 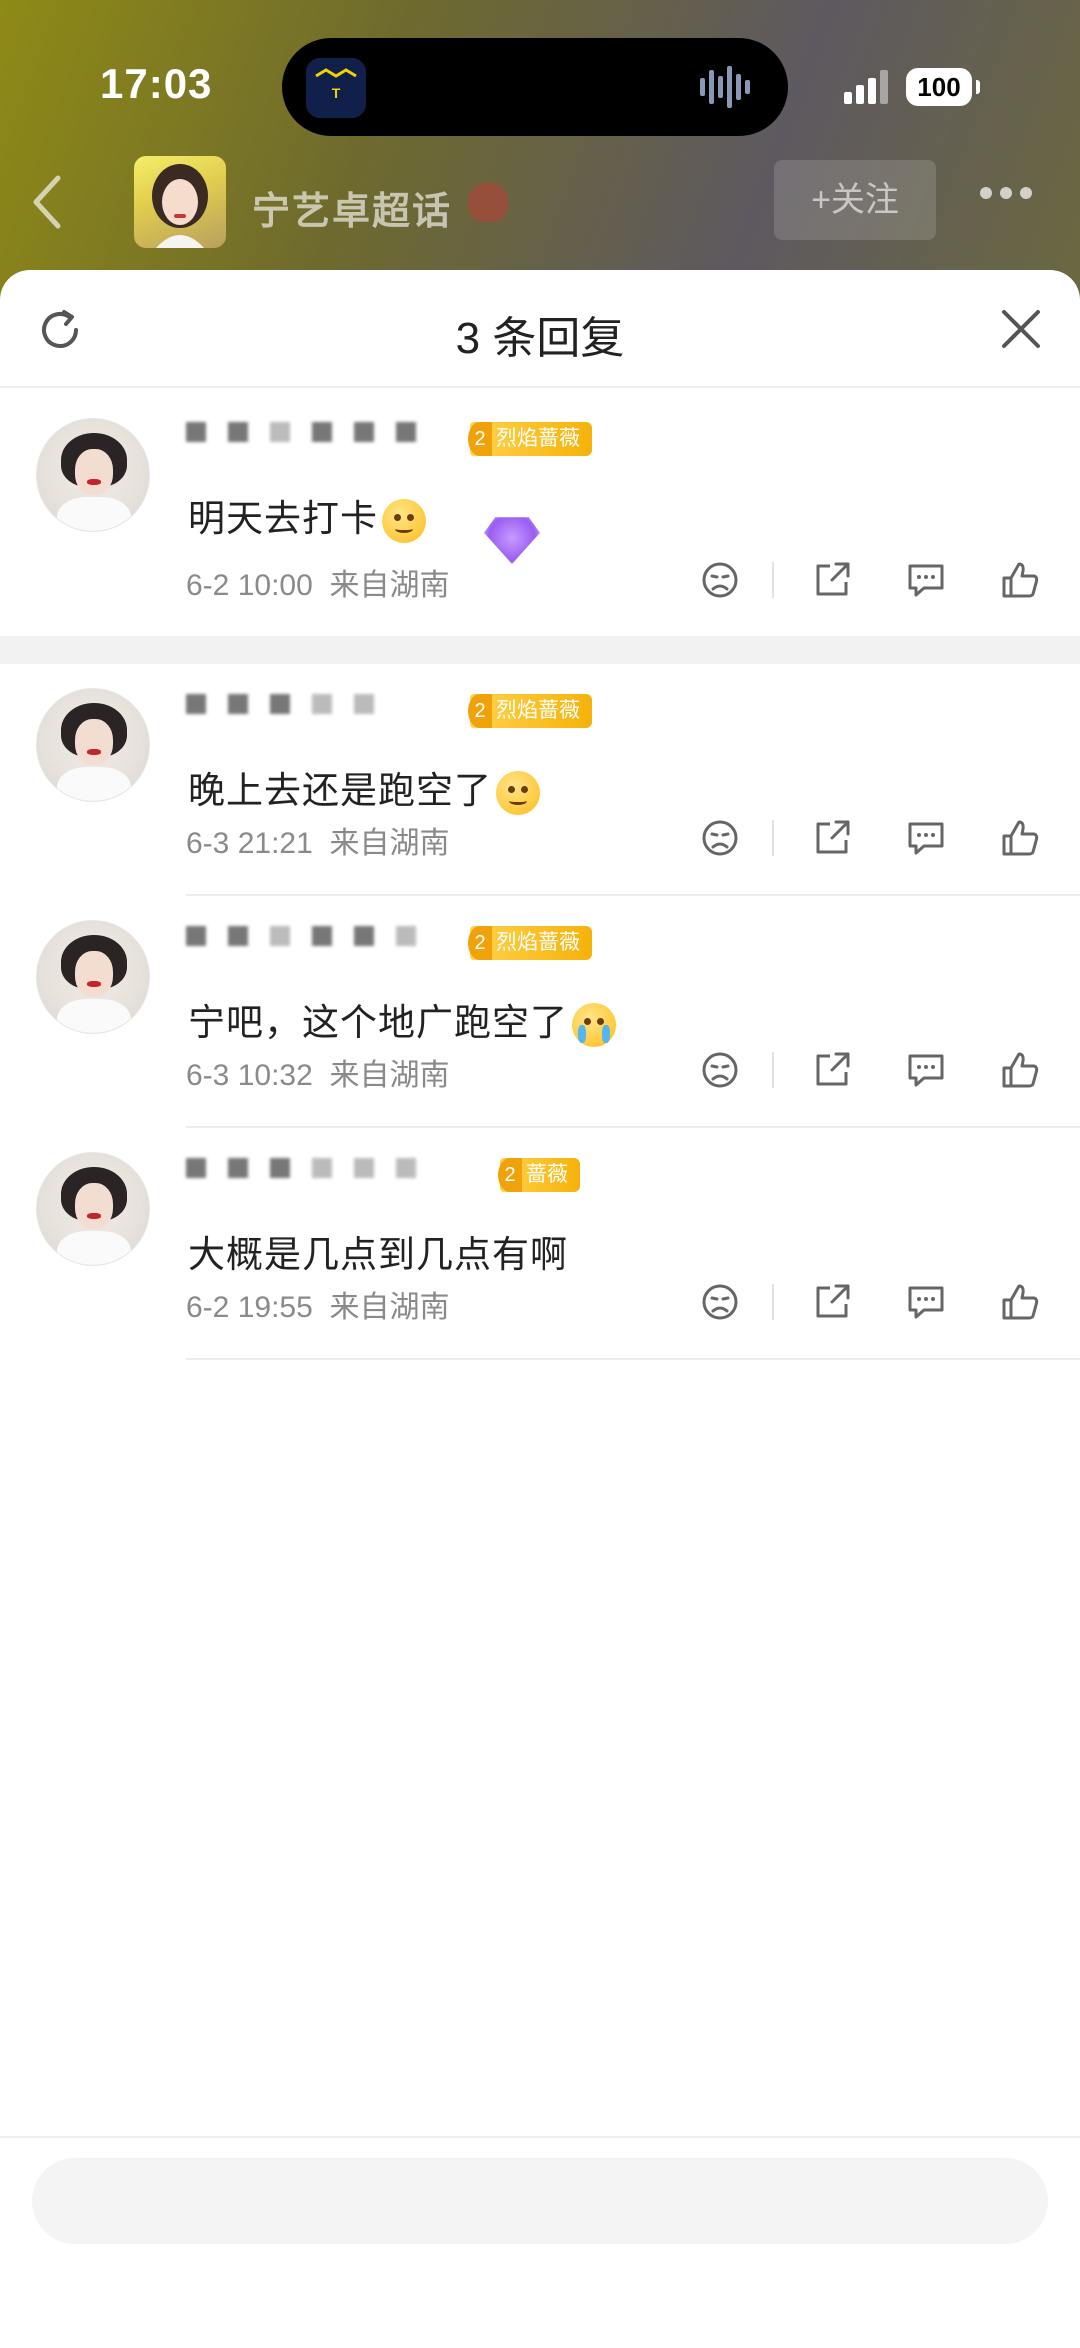 What do you see at coordinates (180, 202) in the screenshot?
I see `topic-avatar` at bounding box center [180, 202].